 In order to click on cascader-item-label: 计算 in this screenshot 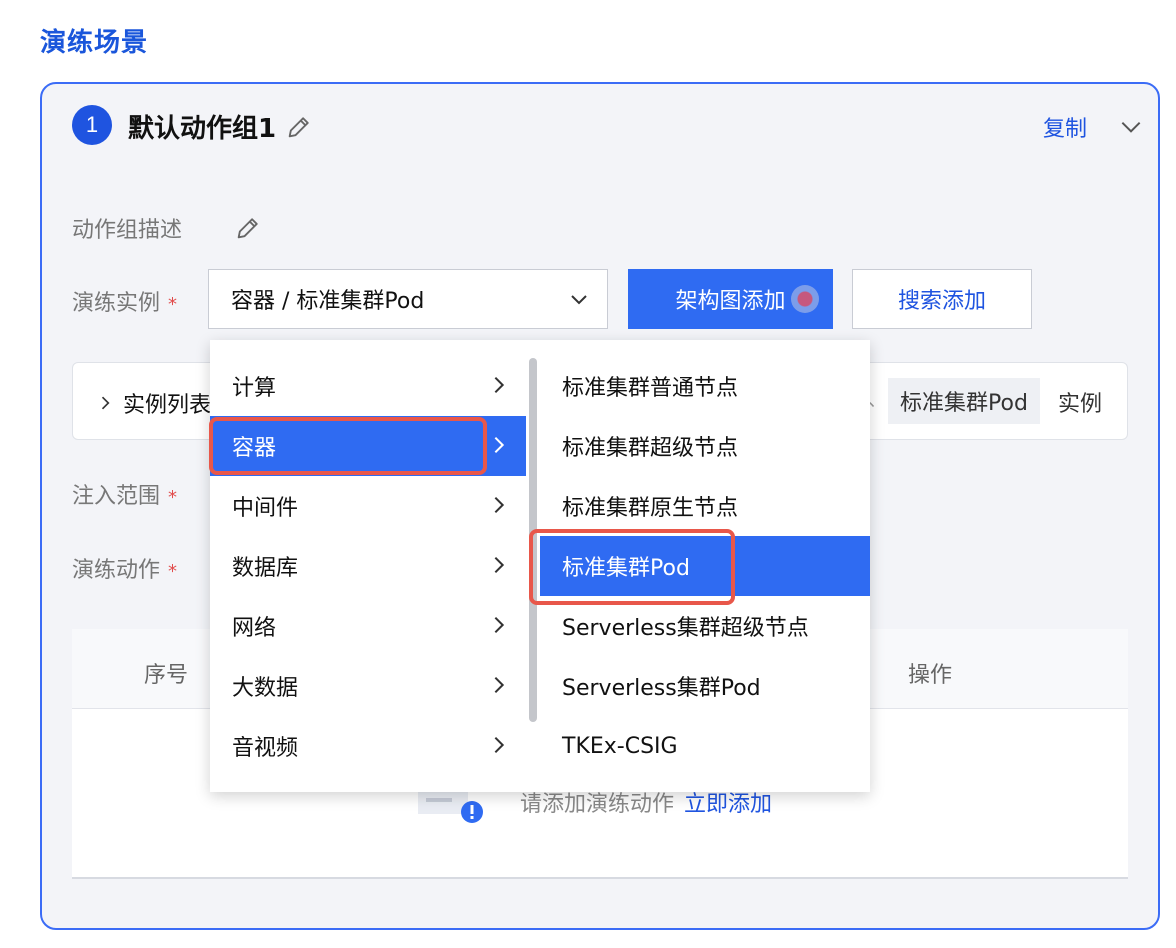, I will do `click(254, 388)`.